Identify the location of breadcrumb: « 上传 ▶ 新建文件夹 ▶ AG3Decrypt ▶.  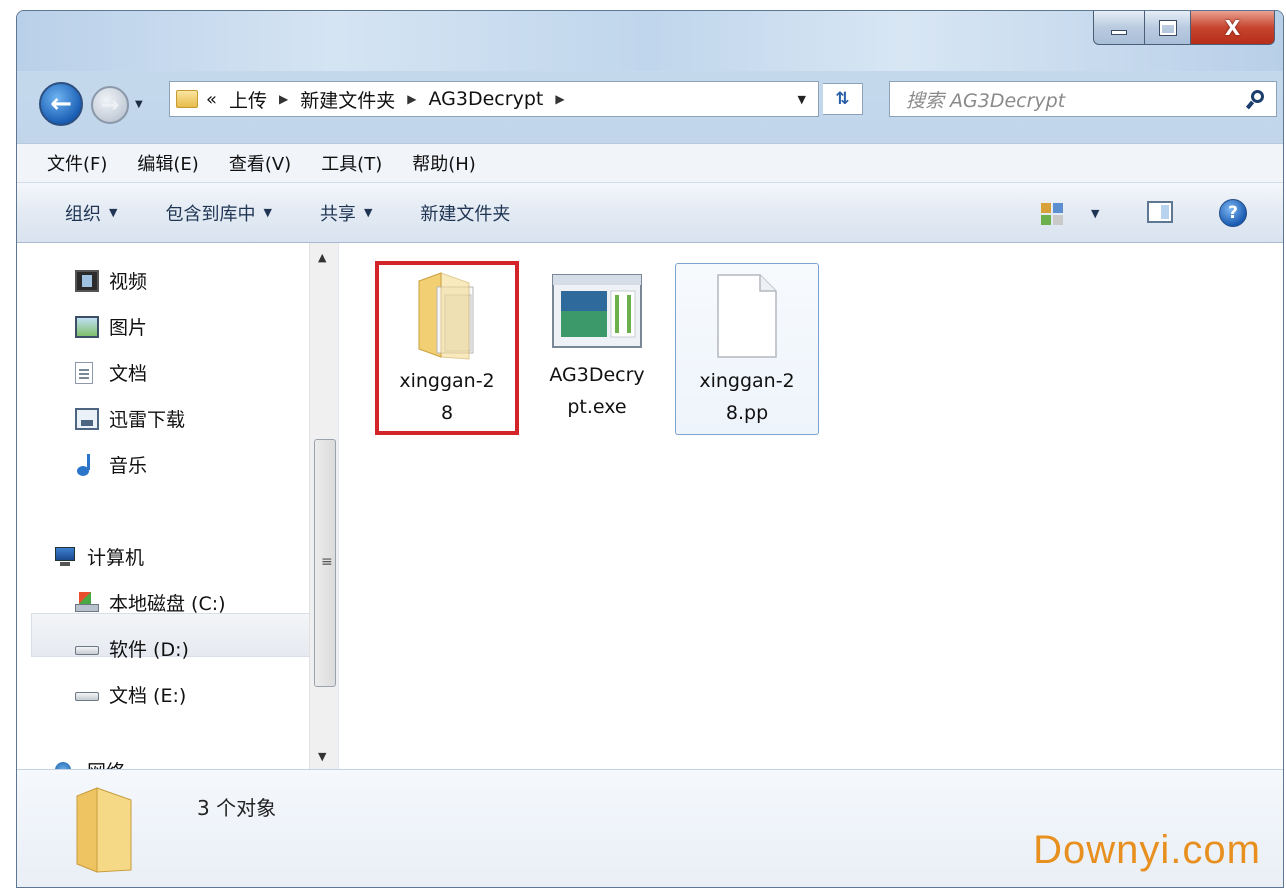
(391, 99).